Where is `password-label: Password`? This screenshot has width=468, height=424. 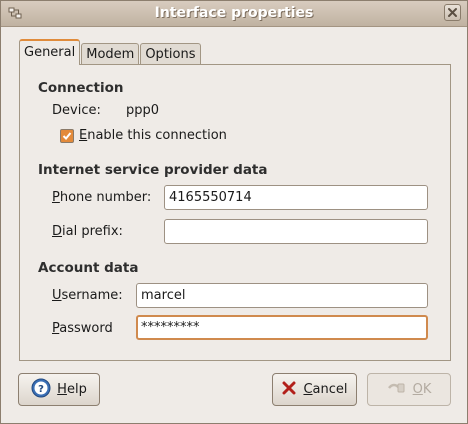
password-label: Password is located at coordinates (82, 328).